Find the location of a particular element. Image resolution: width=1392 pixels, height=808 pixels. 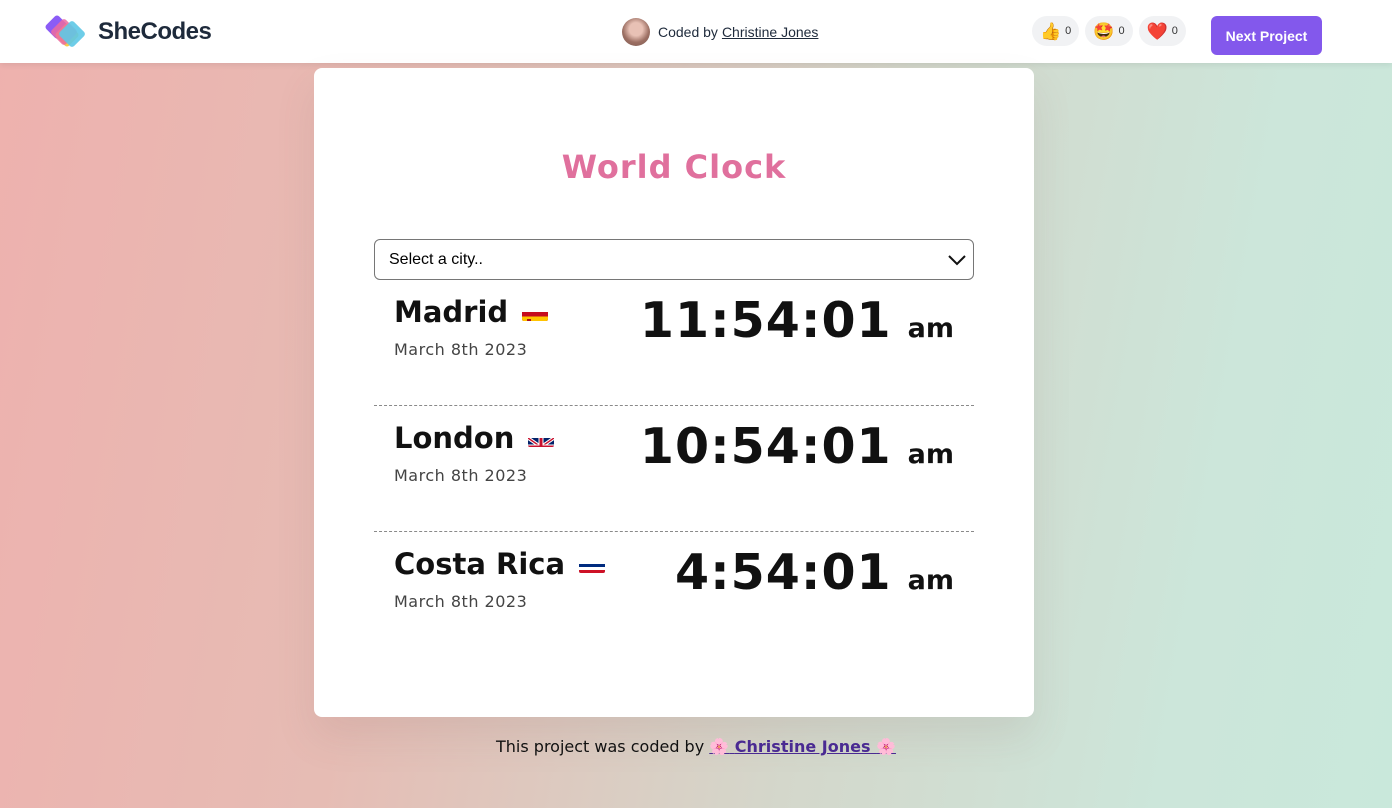

costa-rica-flag-icon is located at coordinates (592, 564).